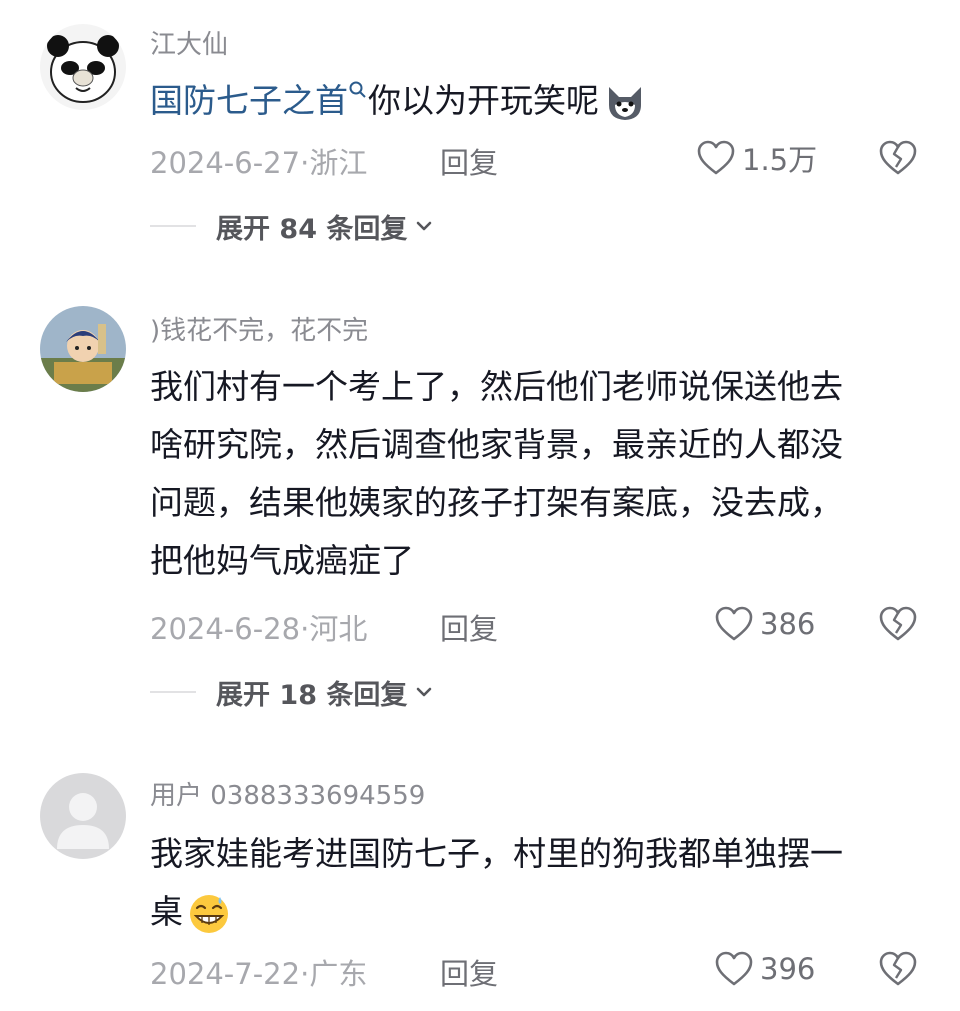  I want to click on reply-count: 18, so click(298, 695).